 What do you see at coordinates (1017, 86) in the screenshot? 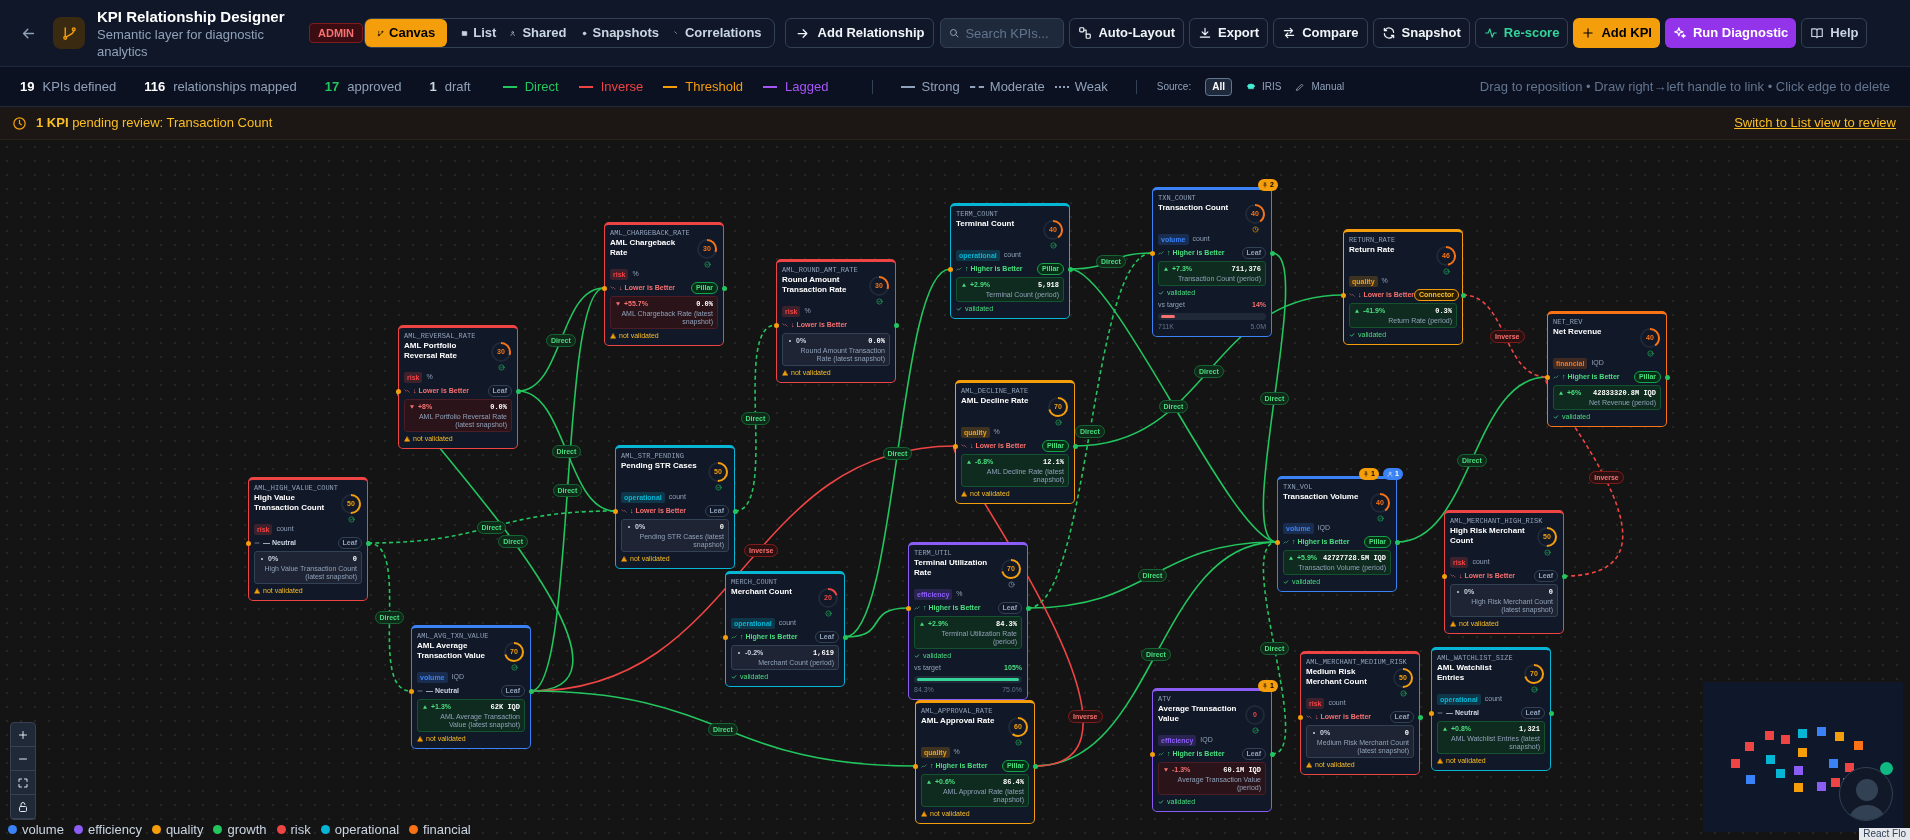
I see `line-style-label: Moderate` at bounding box center [1017, 86].